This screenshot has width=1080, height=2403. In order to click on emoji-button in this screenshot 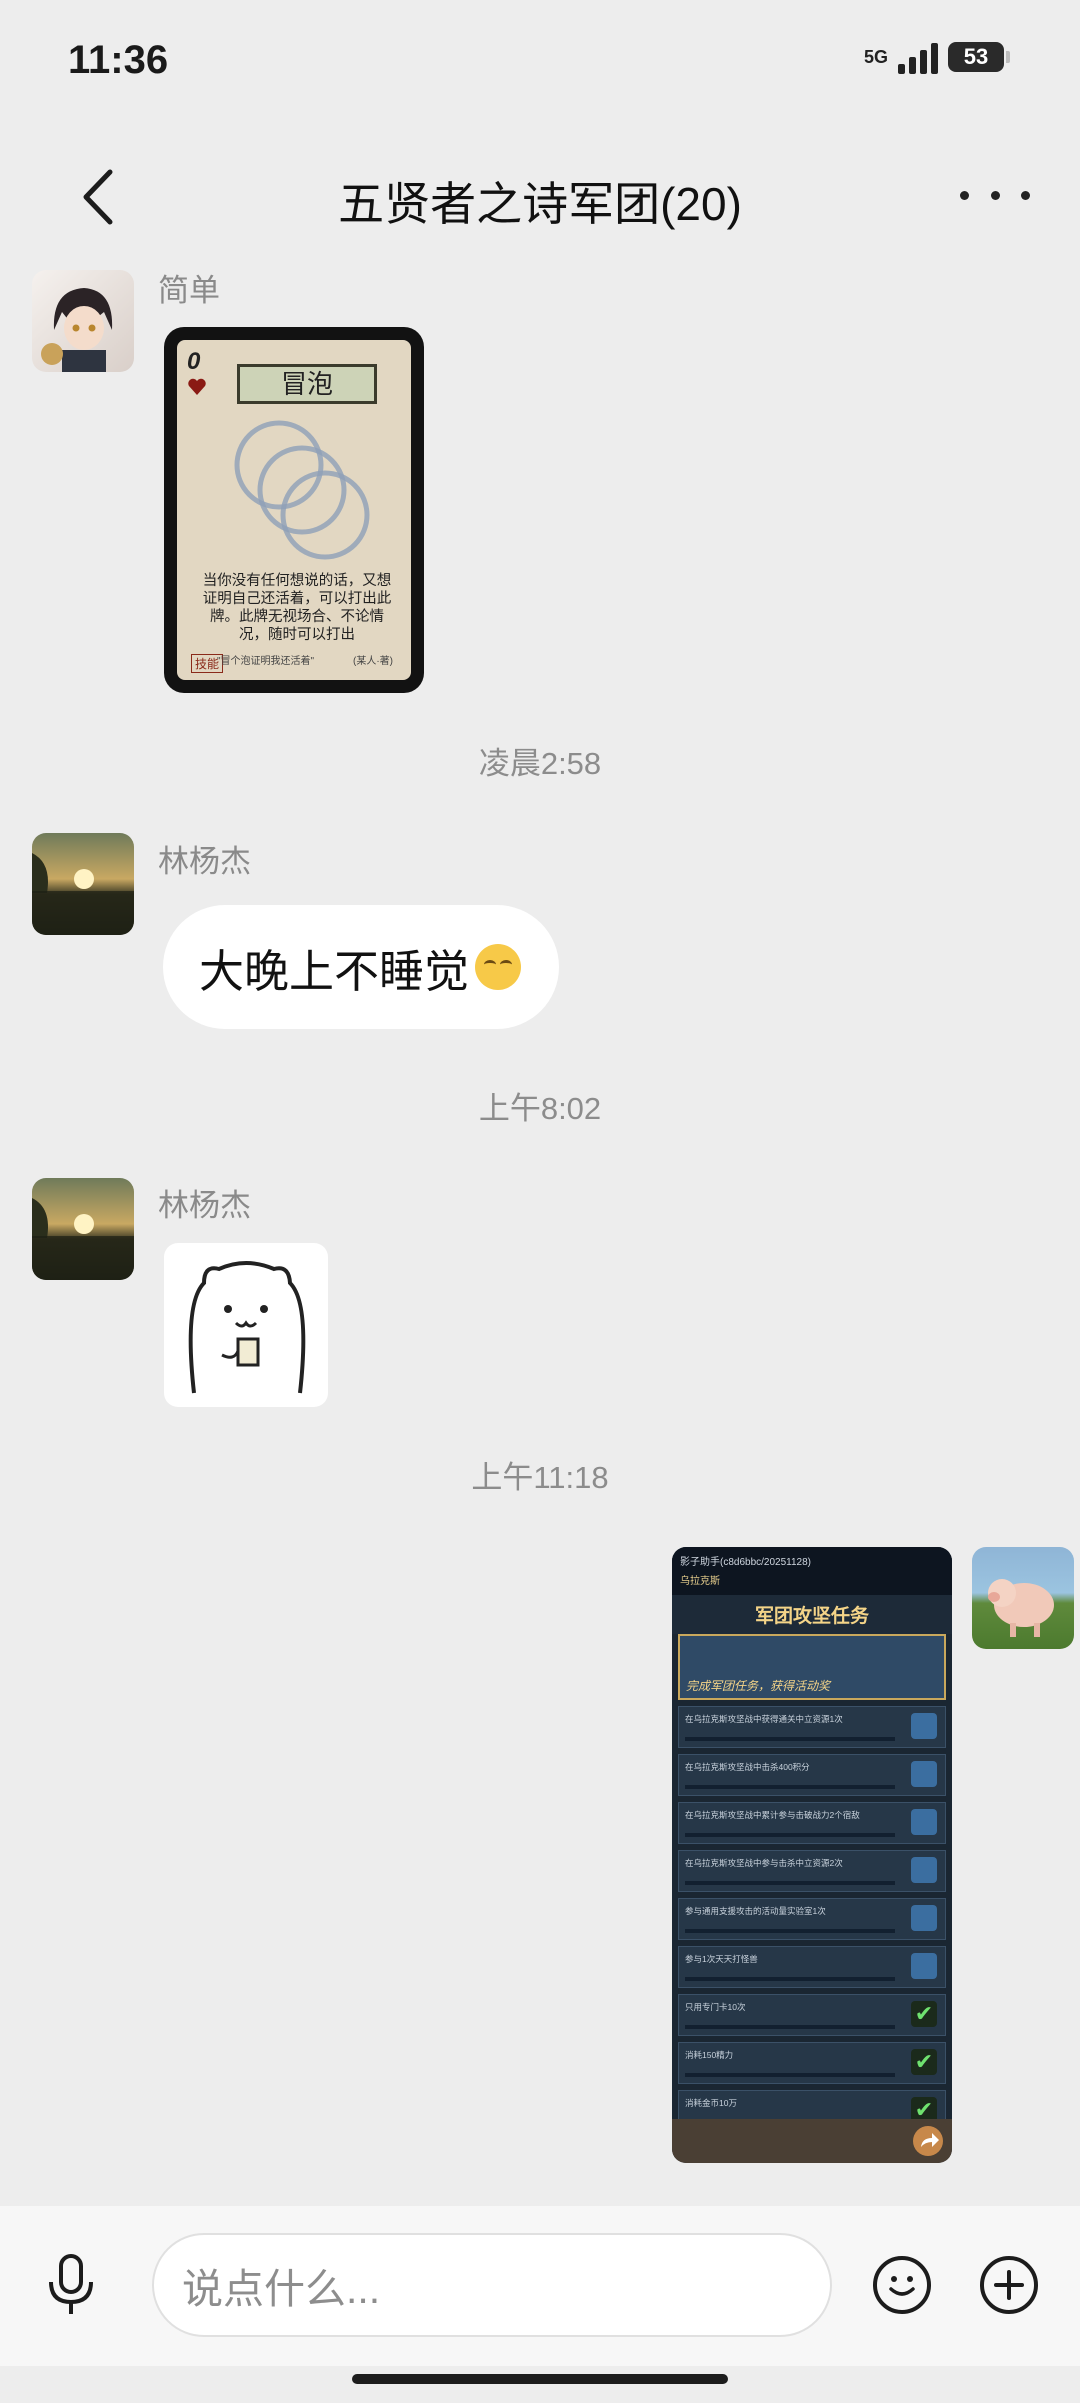, I will do `click(902, 2285)`.